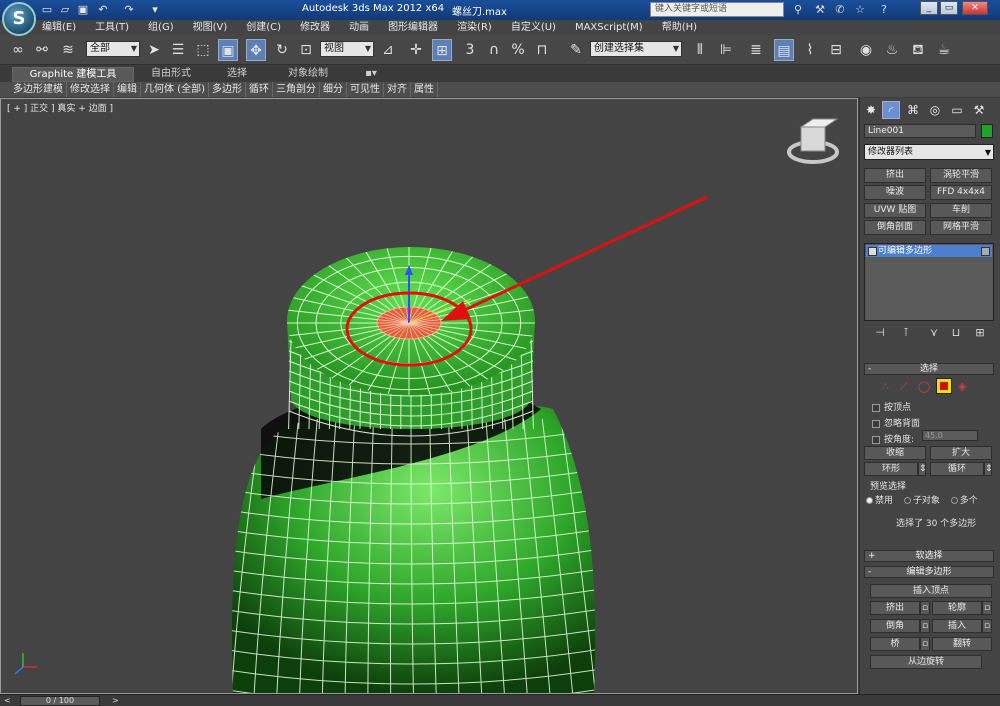 The width and height of the screenshot is (1000, 706). Describe the element at coordinates (860, 10) in the screenshot. I see `favorites-icon: ☆` at that location.